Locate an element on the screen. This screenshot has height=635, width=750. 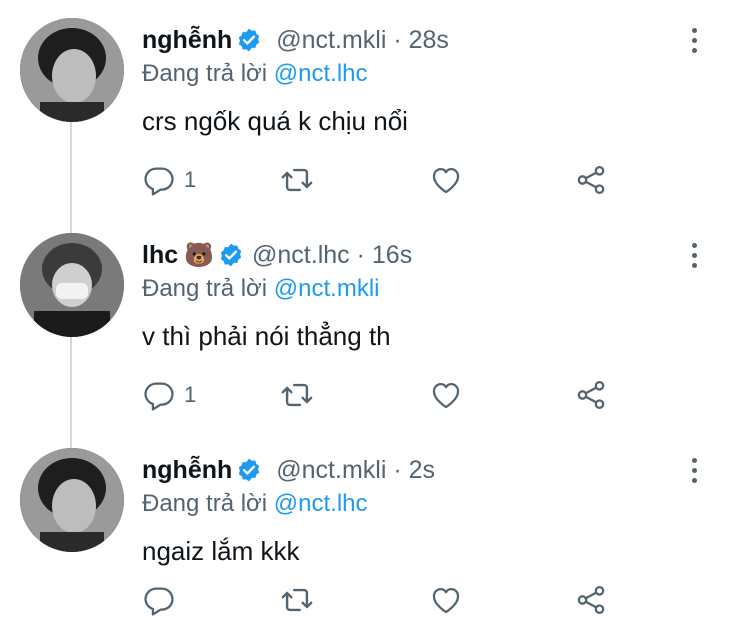
tweet-text: v thì phải nói thẳng th is located at coordinates (266, 336).